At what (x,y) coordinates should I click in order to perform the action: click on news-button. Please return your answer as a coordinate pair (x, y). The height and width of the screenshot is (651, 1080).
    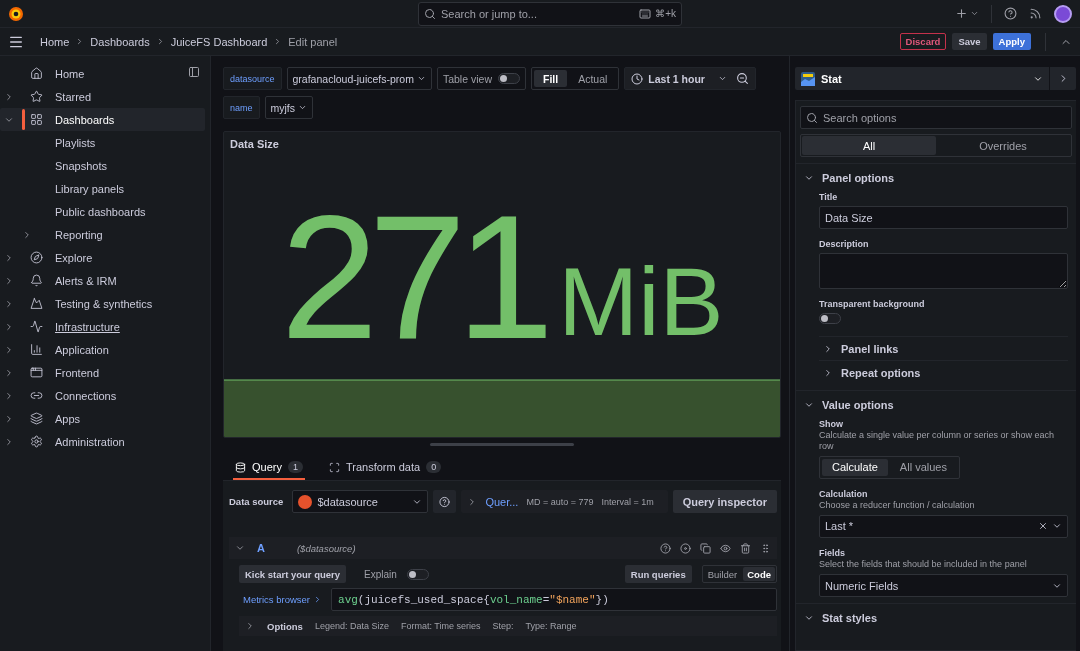
    Looking at the image, I should click on (1035, 13).